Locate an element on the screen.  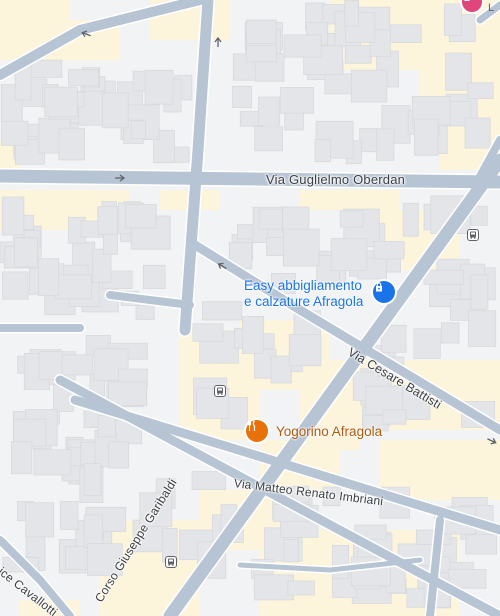
poi-label-line1: Easy abbigliamento is located at coordinates (303, 285).